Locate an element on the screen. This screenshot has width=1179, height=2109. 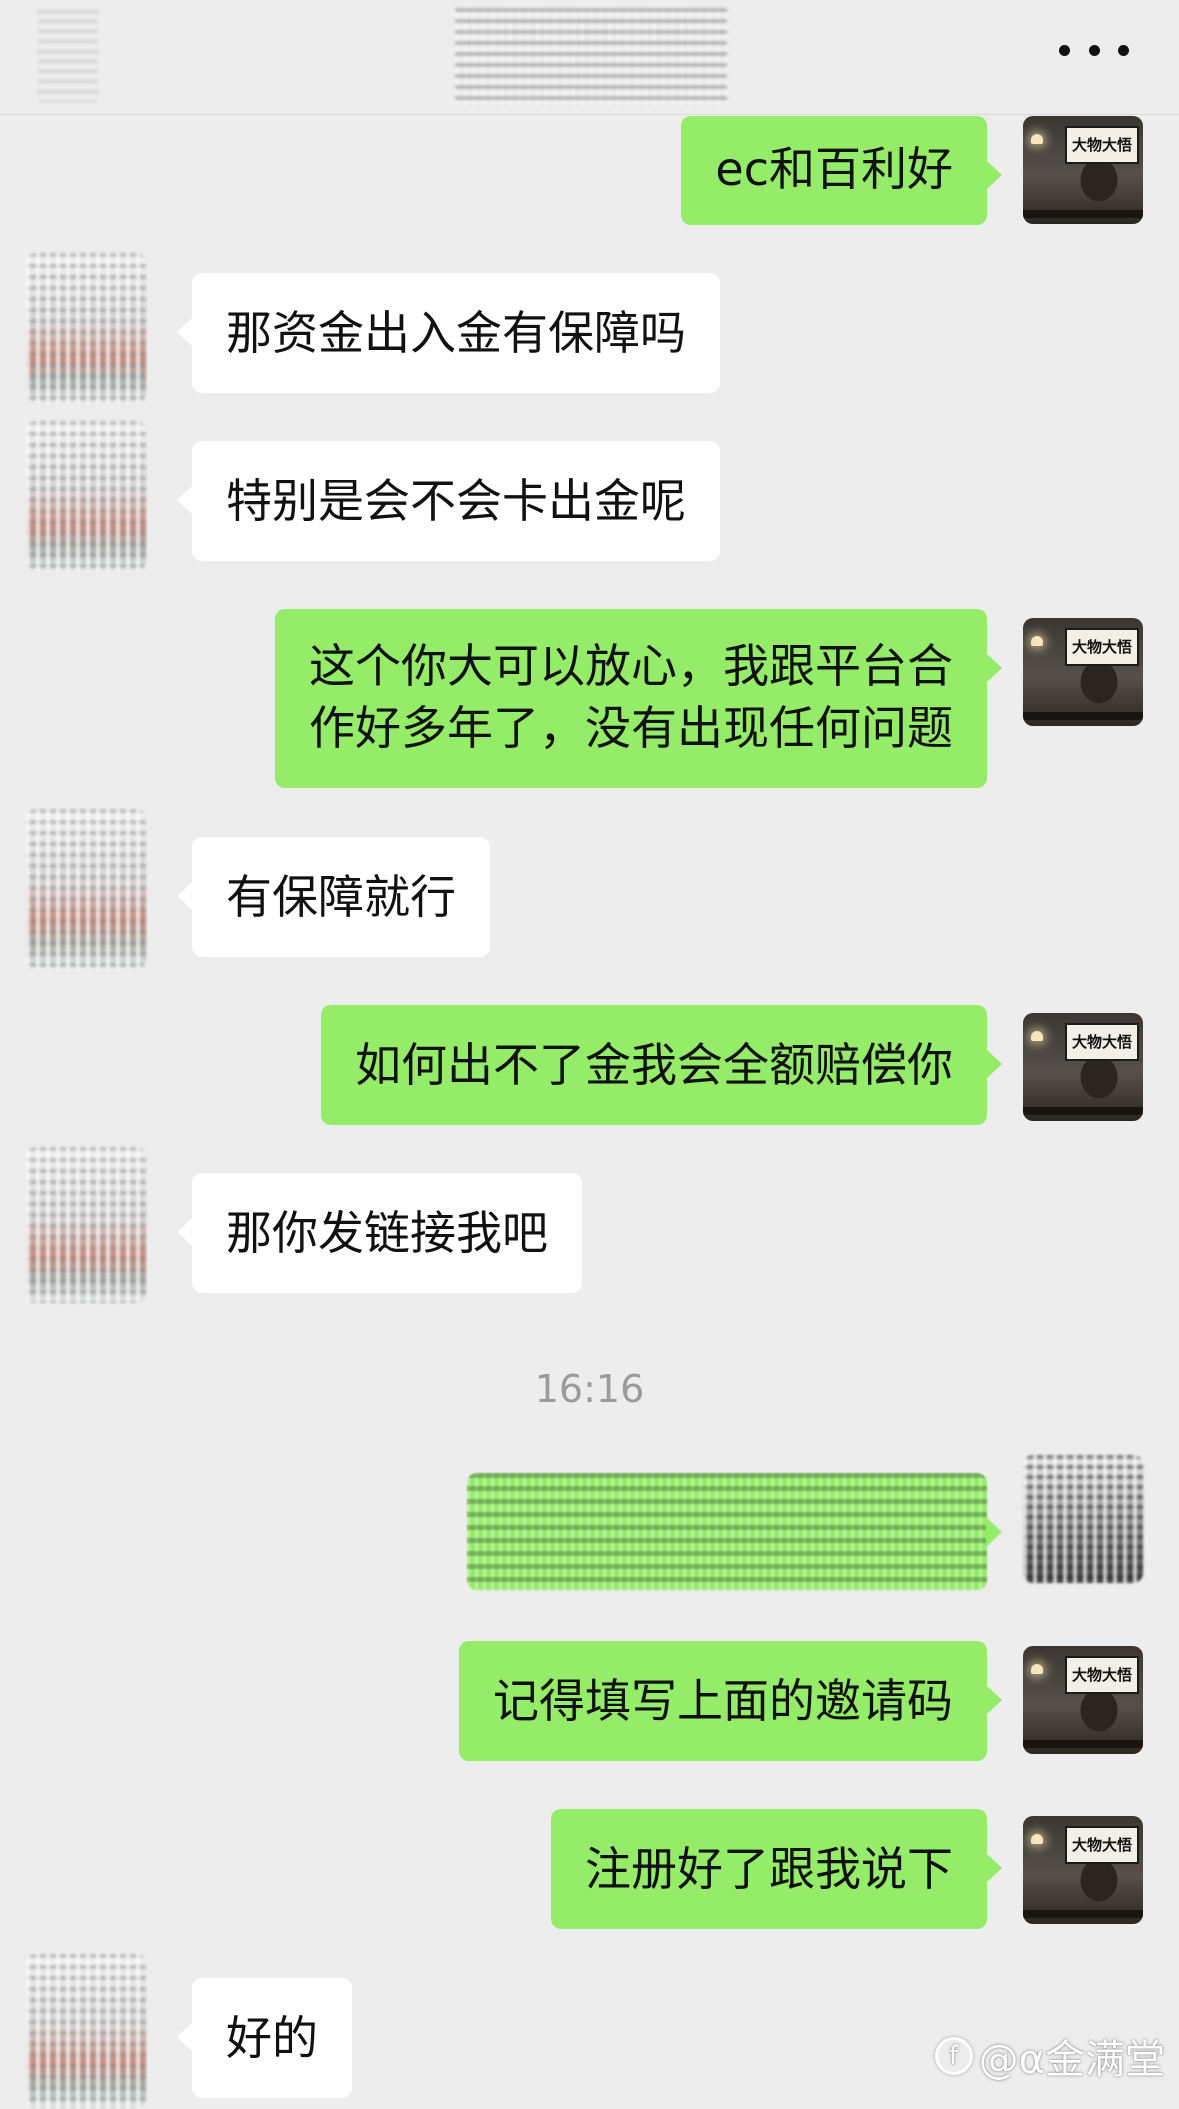
message-bubble: 注册好了跟我说下 is located at coordinates (776, 1869).